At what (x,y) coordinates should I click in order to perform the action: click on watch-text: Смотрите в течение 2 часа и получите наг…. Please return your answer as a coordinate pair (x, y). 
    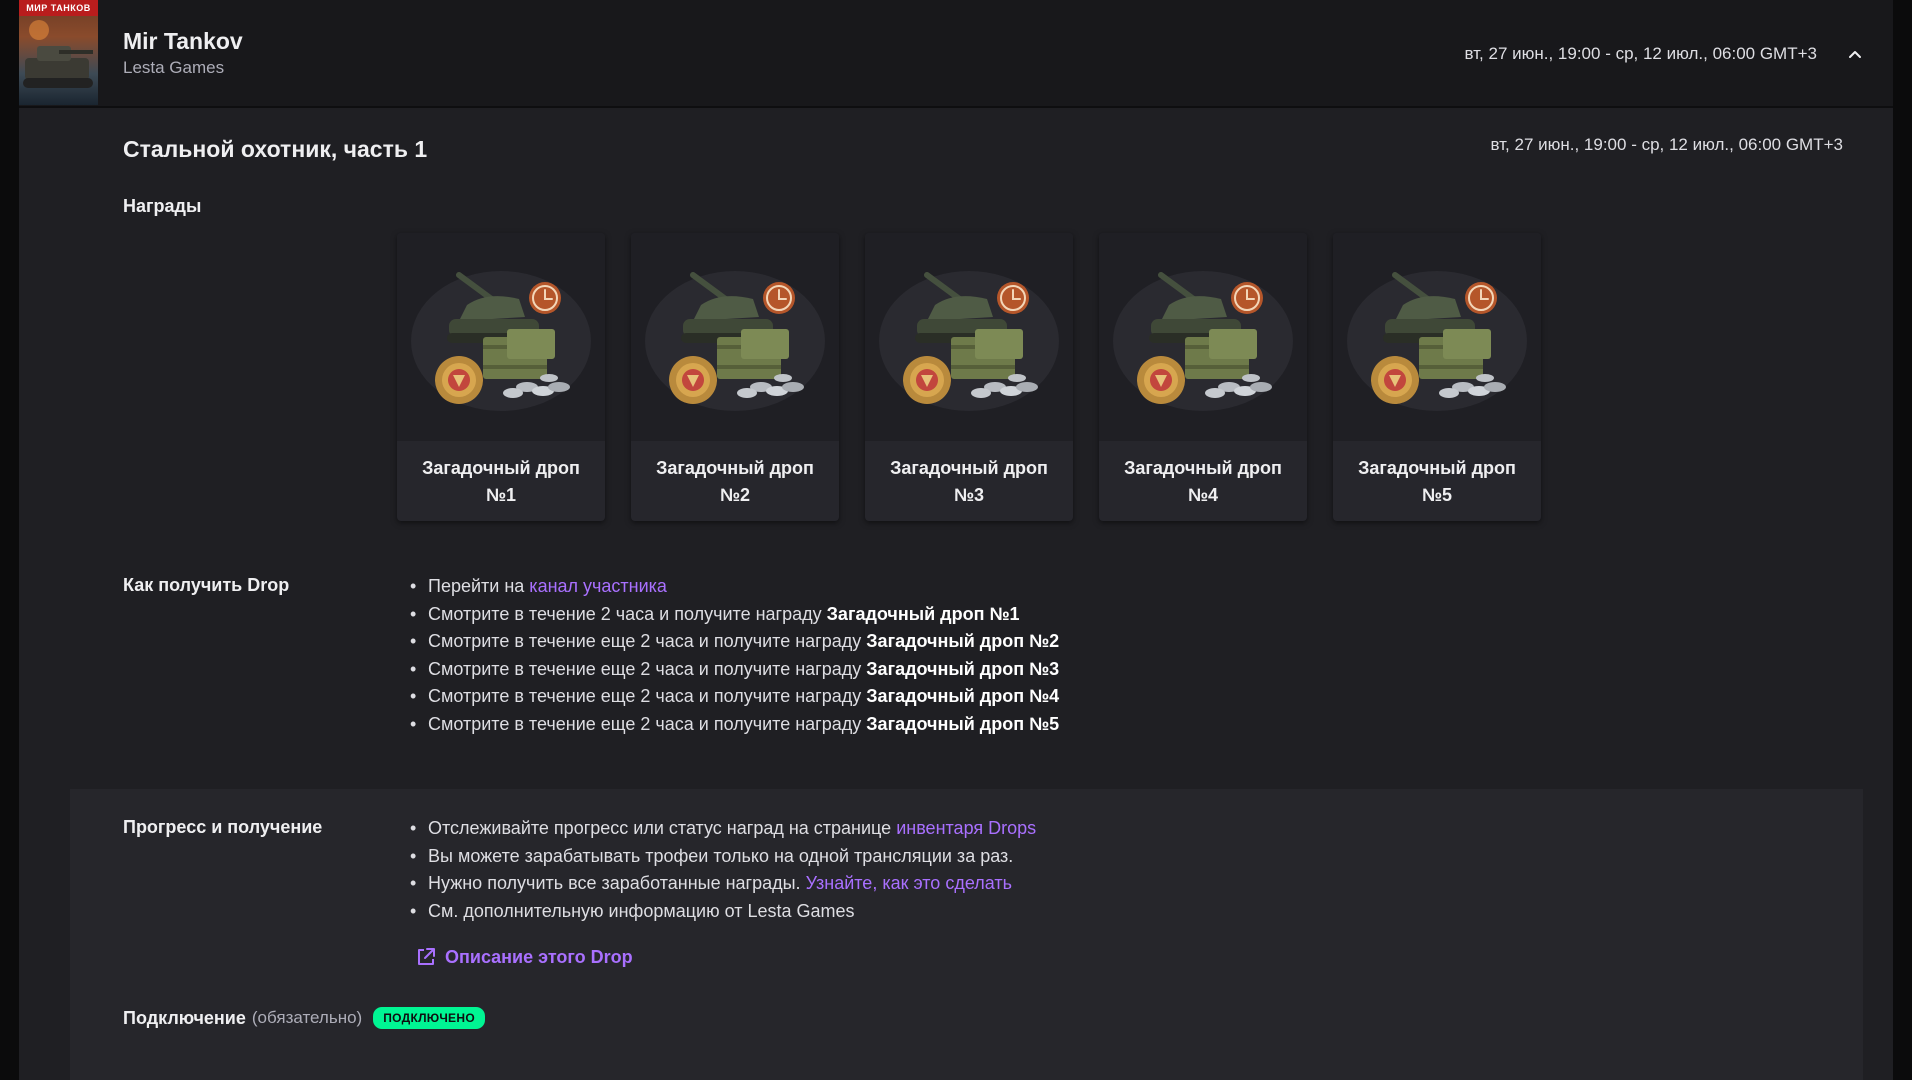
    Looking at the image, I should click on (625, 613).